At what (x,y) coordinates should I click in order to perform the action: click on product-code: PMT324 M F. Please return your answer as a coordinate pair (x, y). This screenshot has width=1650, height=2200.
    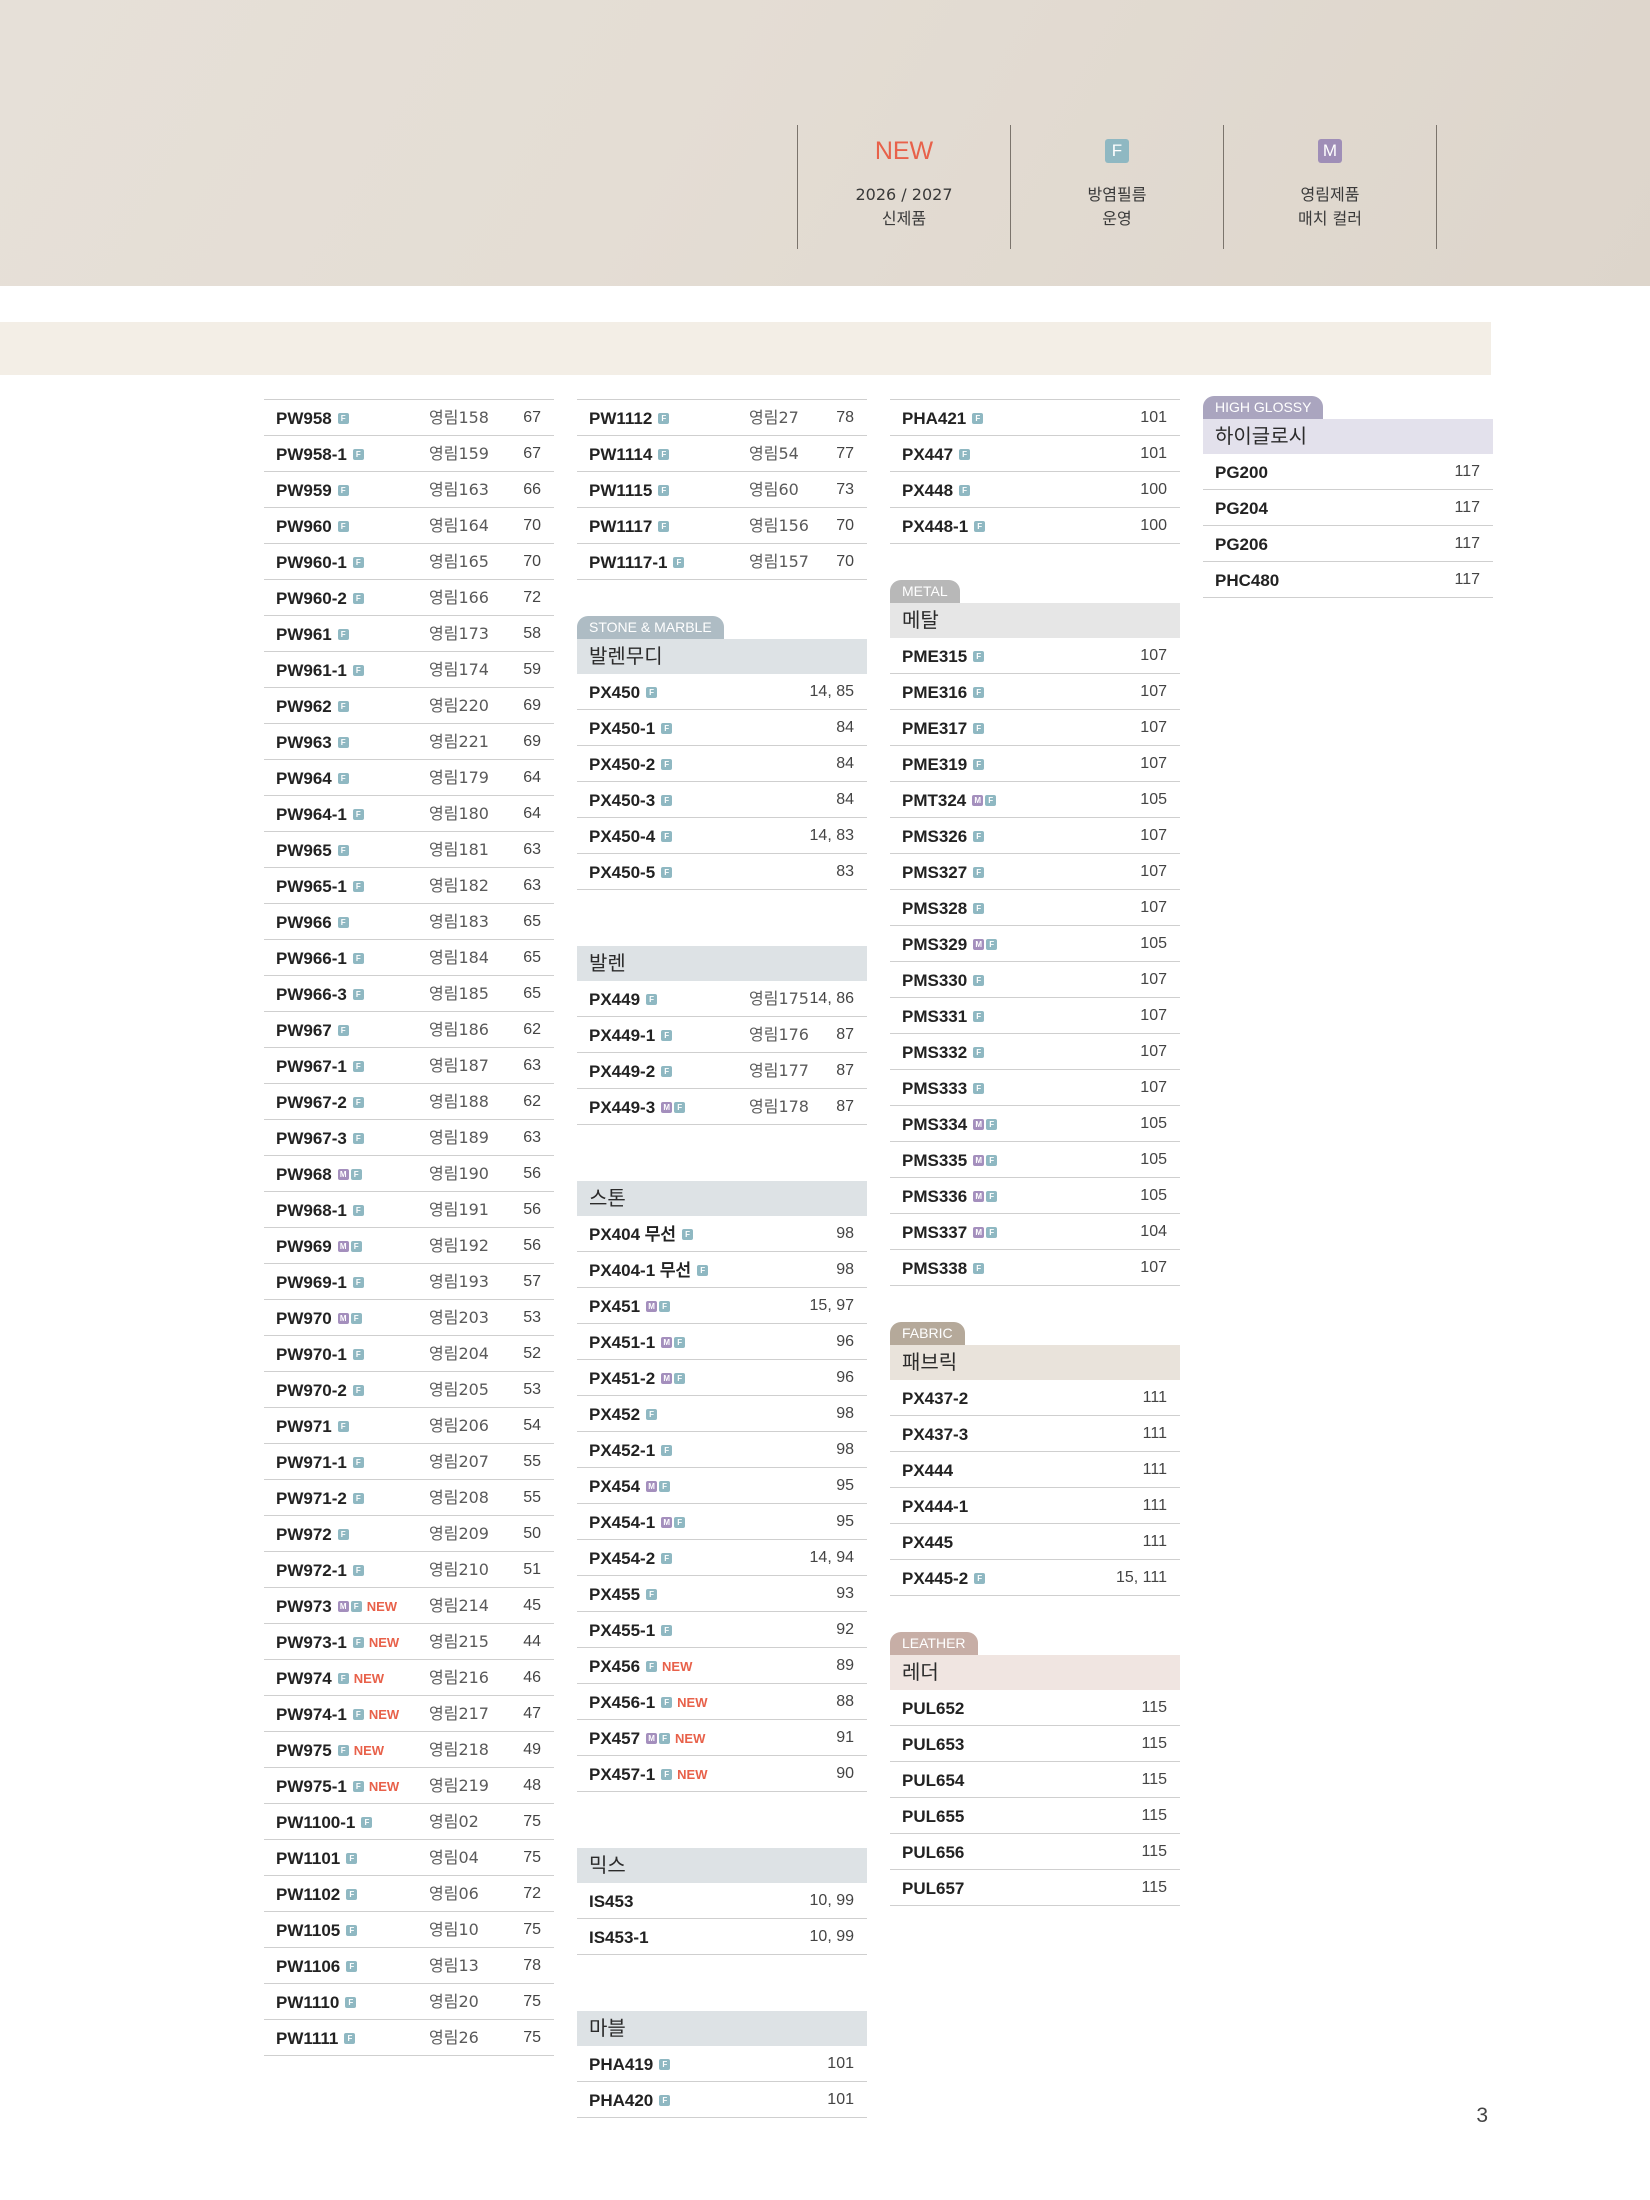
    Looking at the image, I should click on (949, 800).